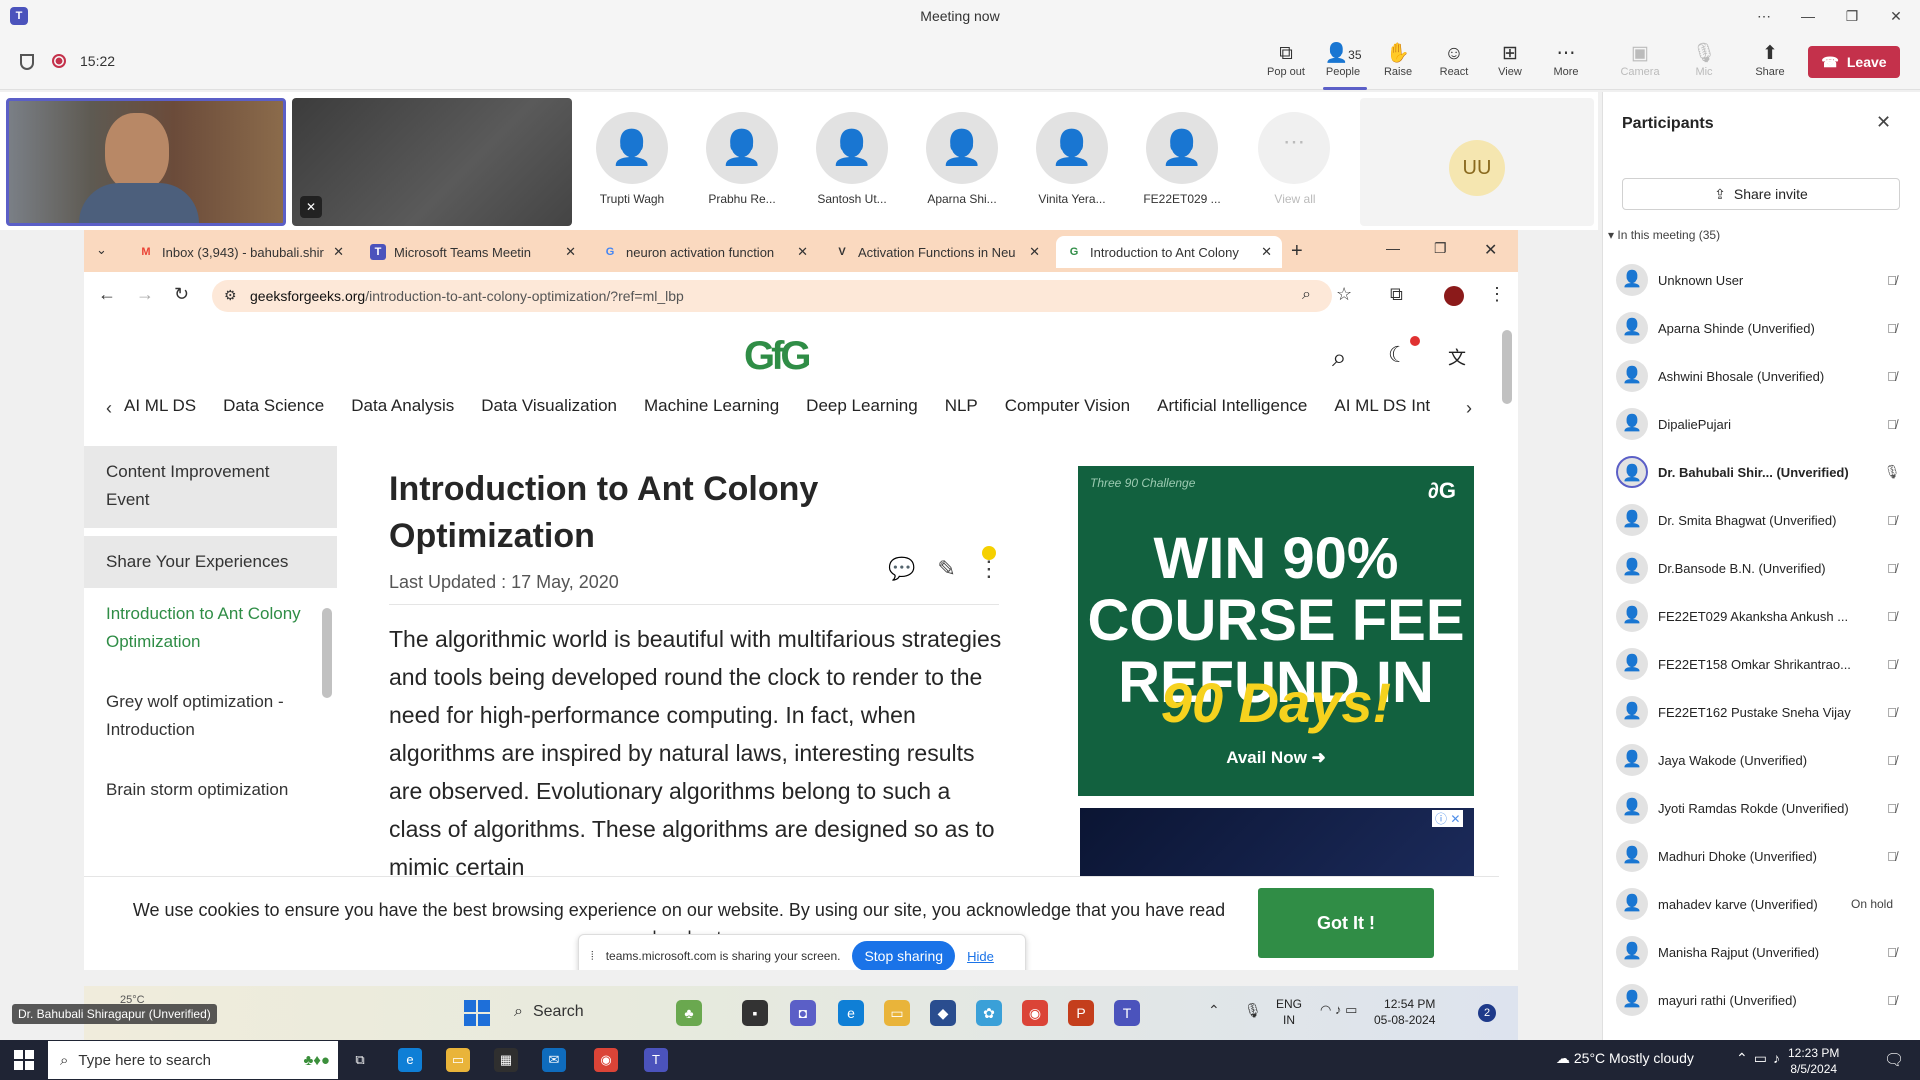 Image resolution: width=1920 pixels, height=1080 pixels. What do you see at coordinates (24, 1060) in the screenshot?
I see `start-icon` at bounding box center [24, 1060].